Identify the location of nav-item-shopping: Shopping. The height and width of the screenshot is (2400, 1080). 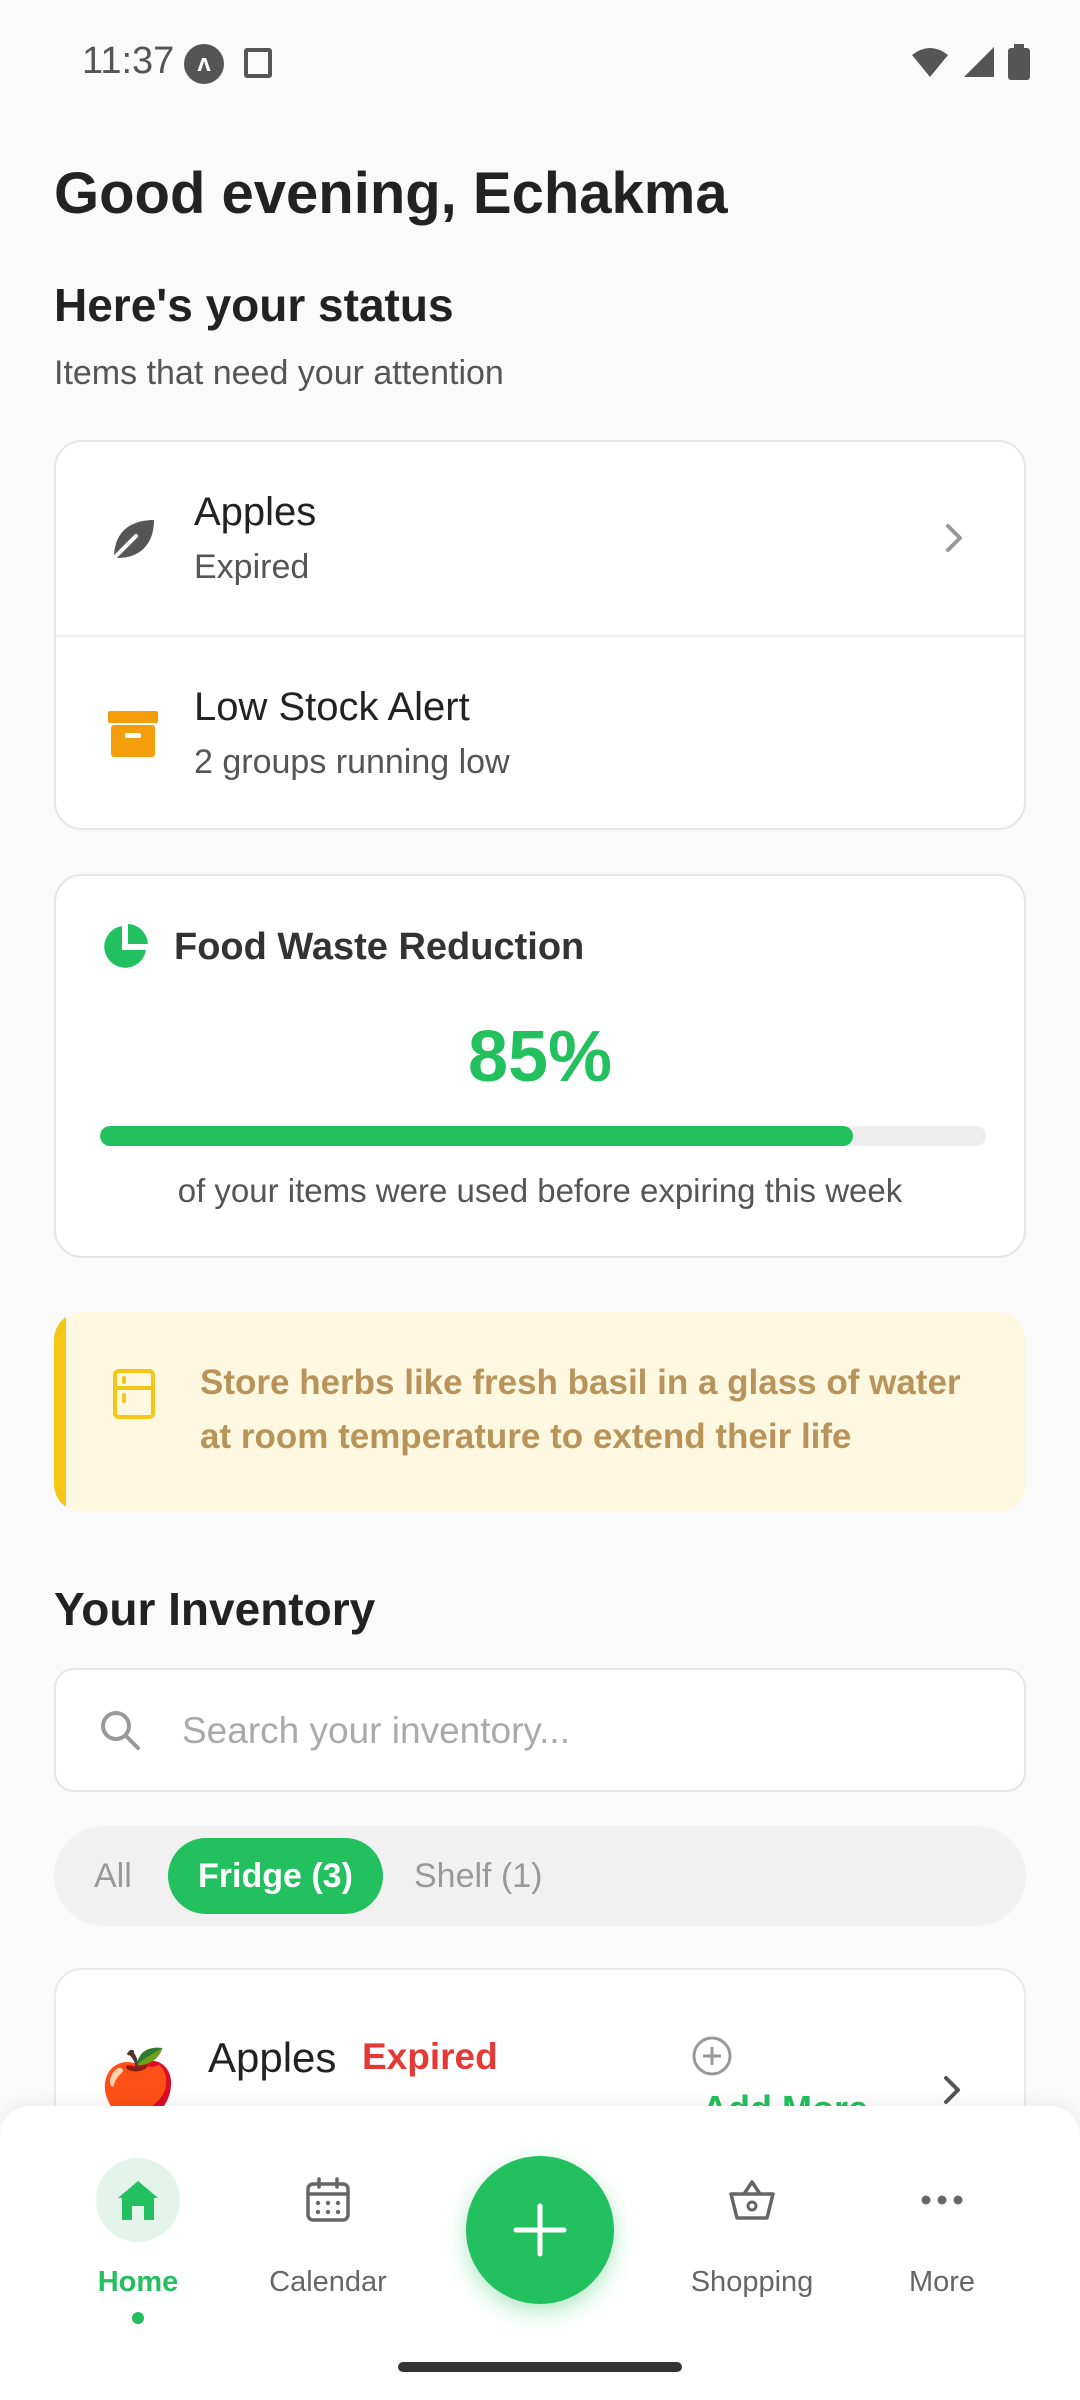
(752, 2206).